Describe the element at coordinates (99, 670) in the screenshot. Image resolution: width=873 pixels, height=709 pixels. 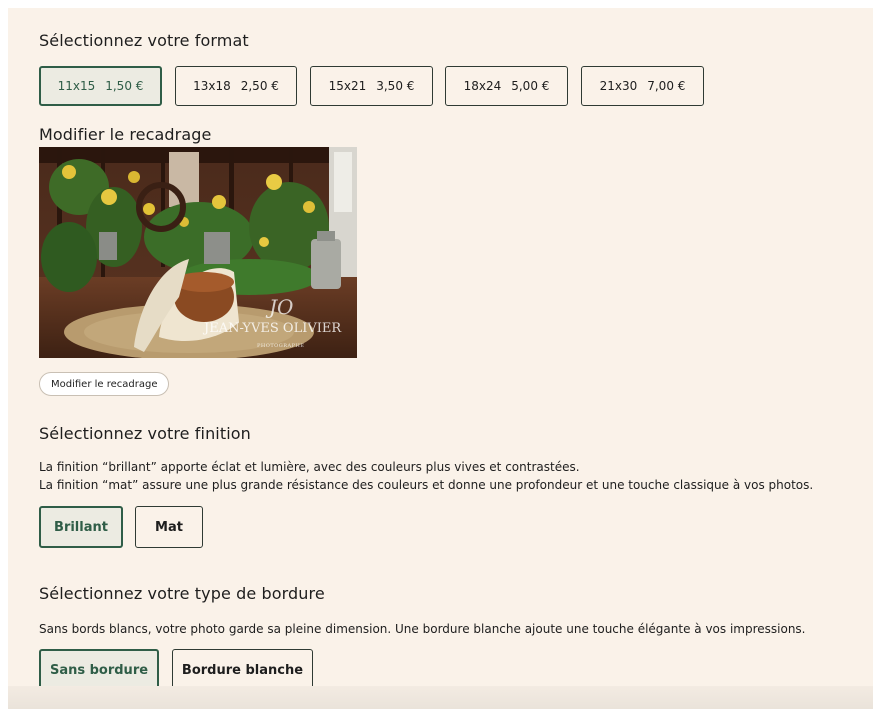
I see `border-option-sans-bordure: Sans bordure` at that location.